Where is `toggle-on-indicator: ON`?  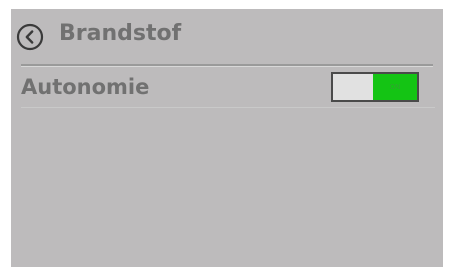
toggle-on-indicator: ON is located at coordinates (395, 87).